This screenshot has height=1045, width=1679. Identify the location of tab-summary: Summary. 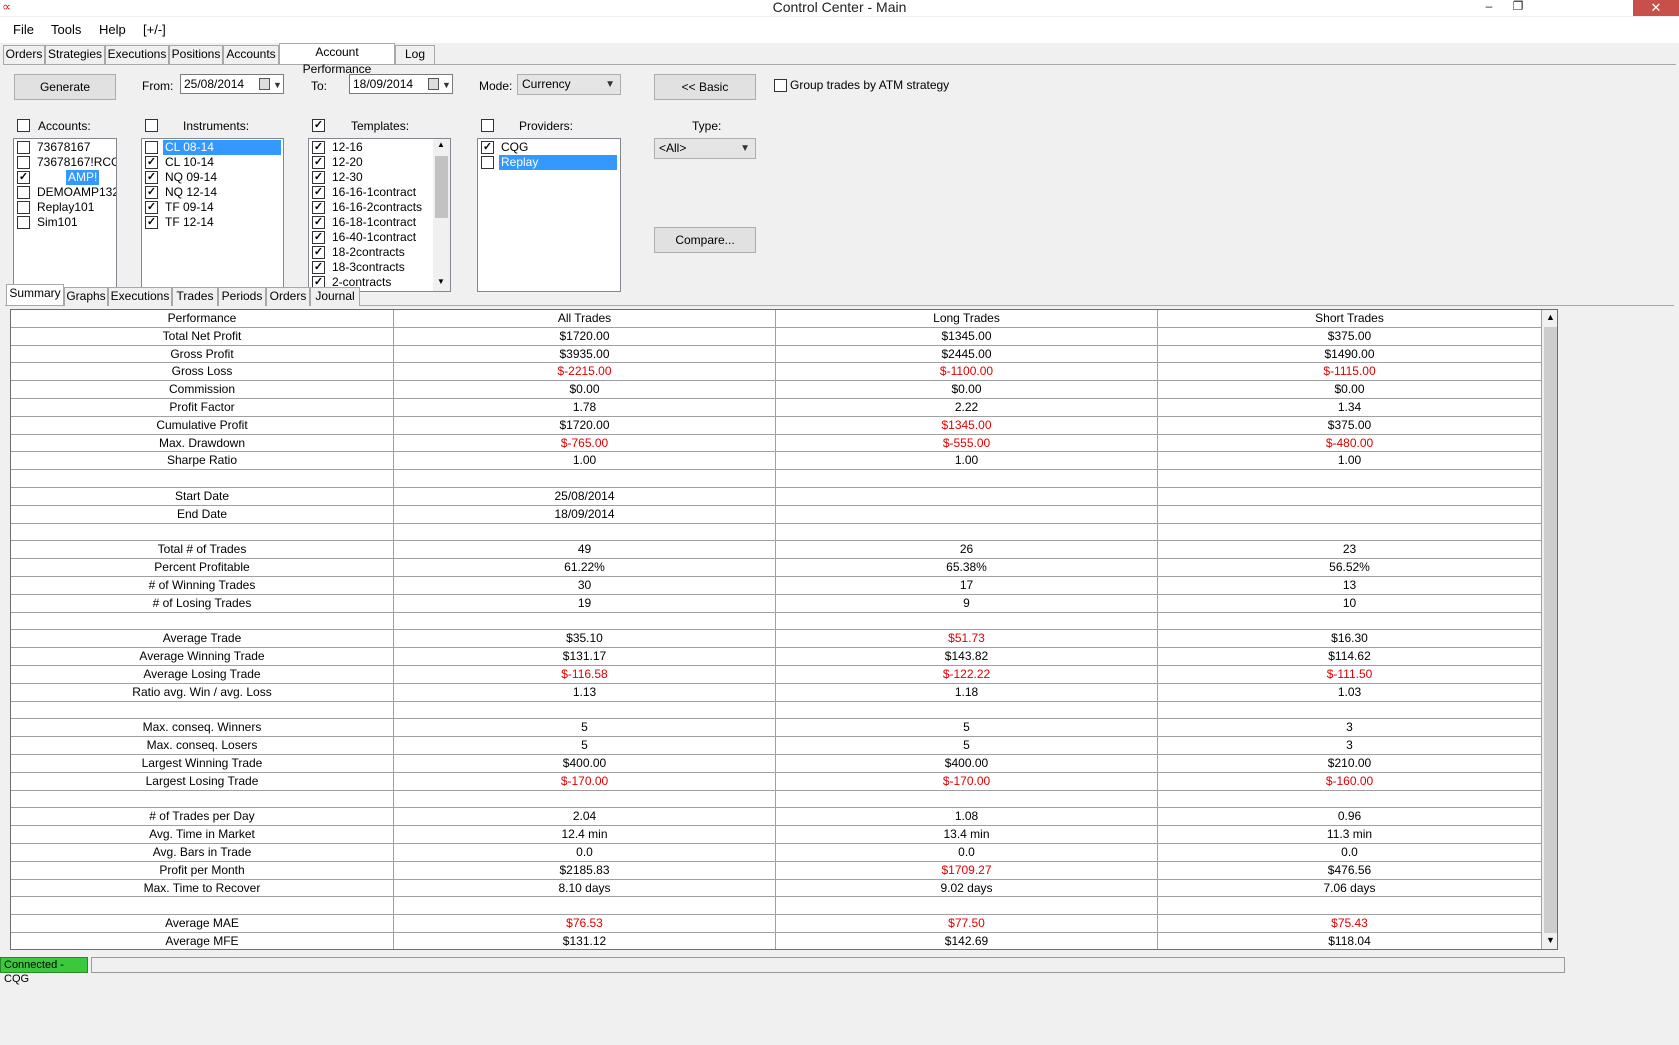
(35, 294).